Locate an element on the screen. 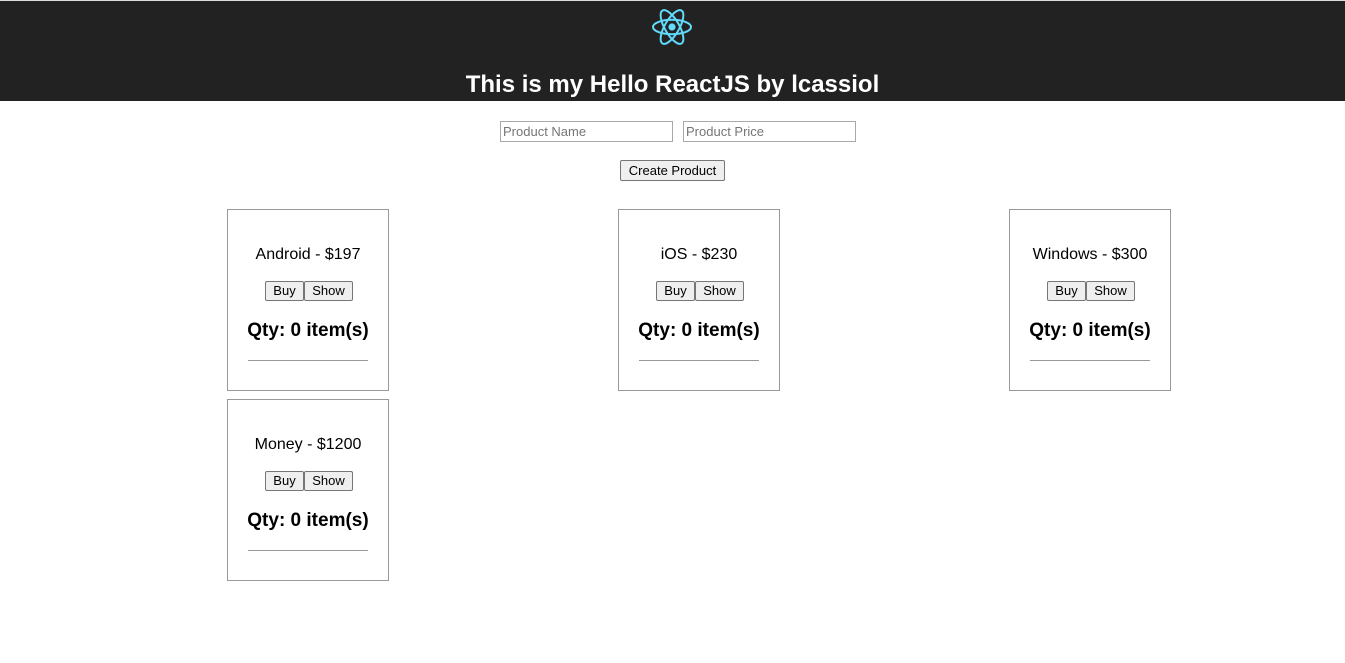 This screenshot has width=1345, height=663. react-atom-icon is located at coordinates (672, 27).